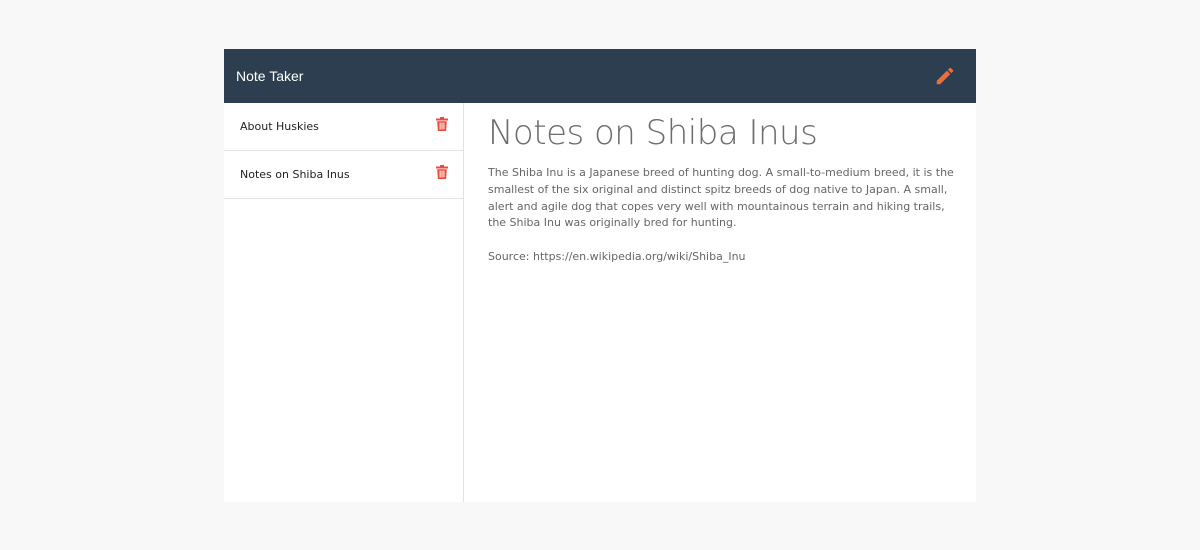 The height and width of the screenshot is (550, 1200). What do you see at coordinates (722, 133) in the screenshot?
I see `note-title-field: Notes on Shiba Inus` at bounding box center [722, 133].